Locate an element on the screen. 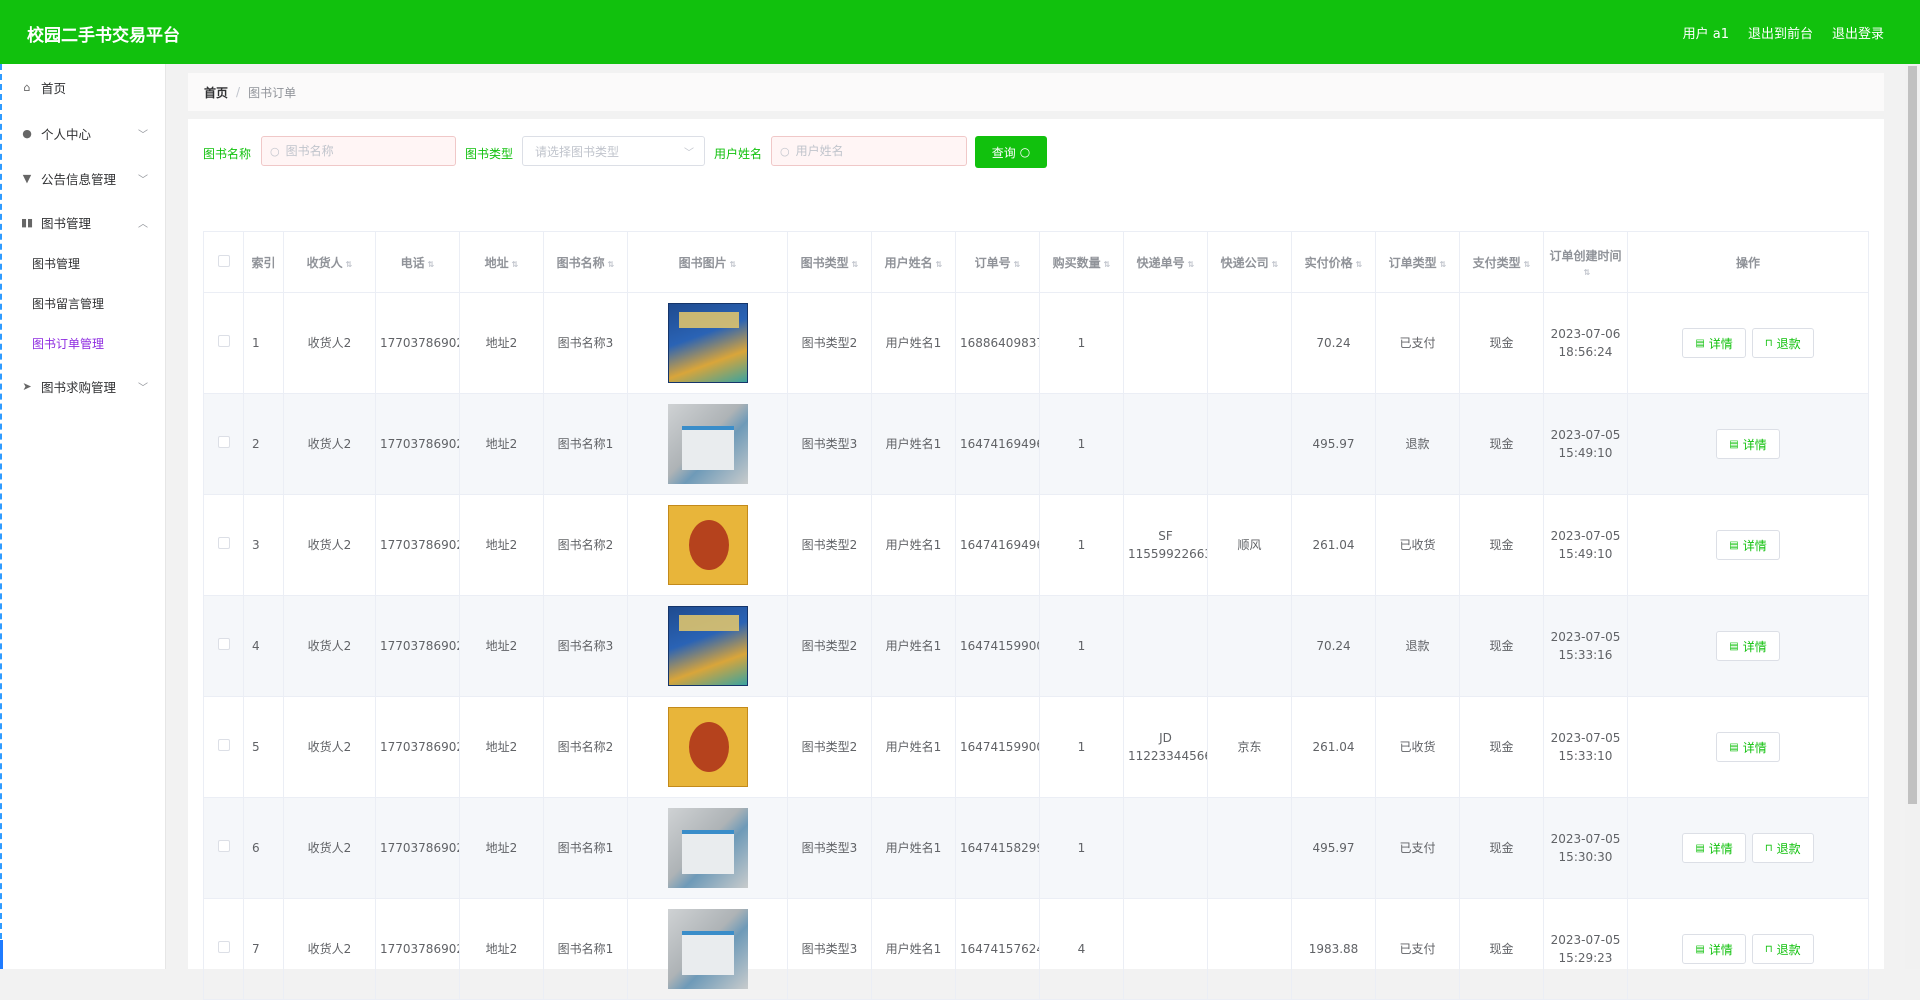  book-type-label: 图书类型 is located at coordinates (489, 154).